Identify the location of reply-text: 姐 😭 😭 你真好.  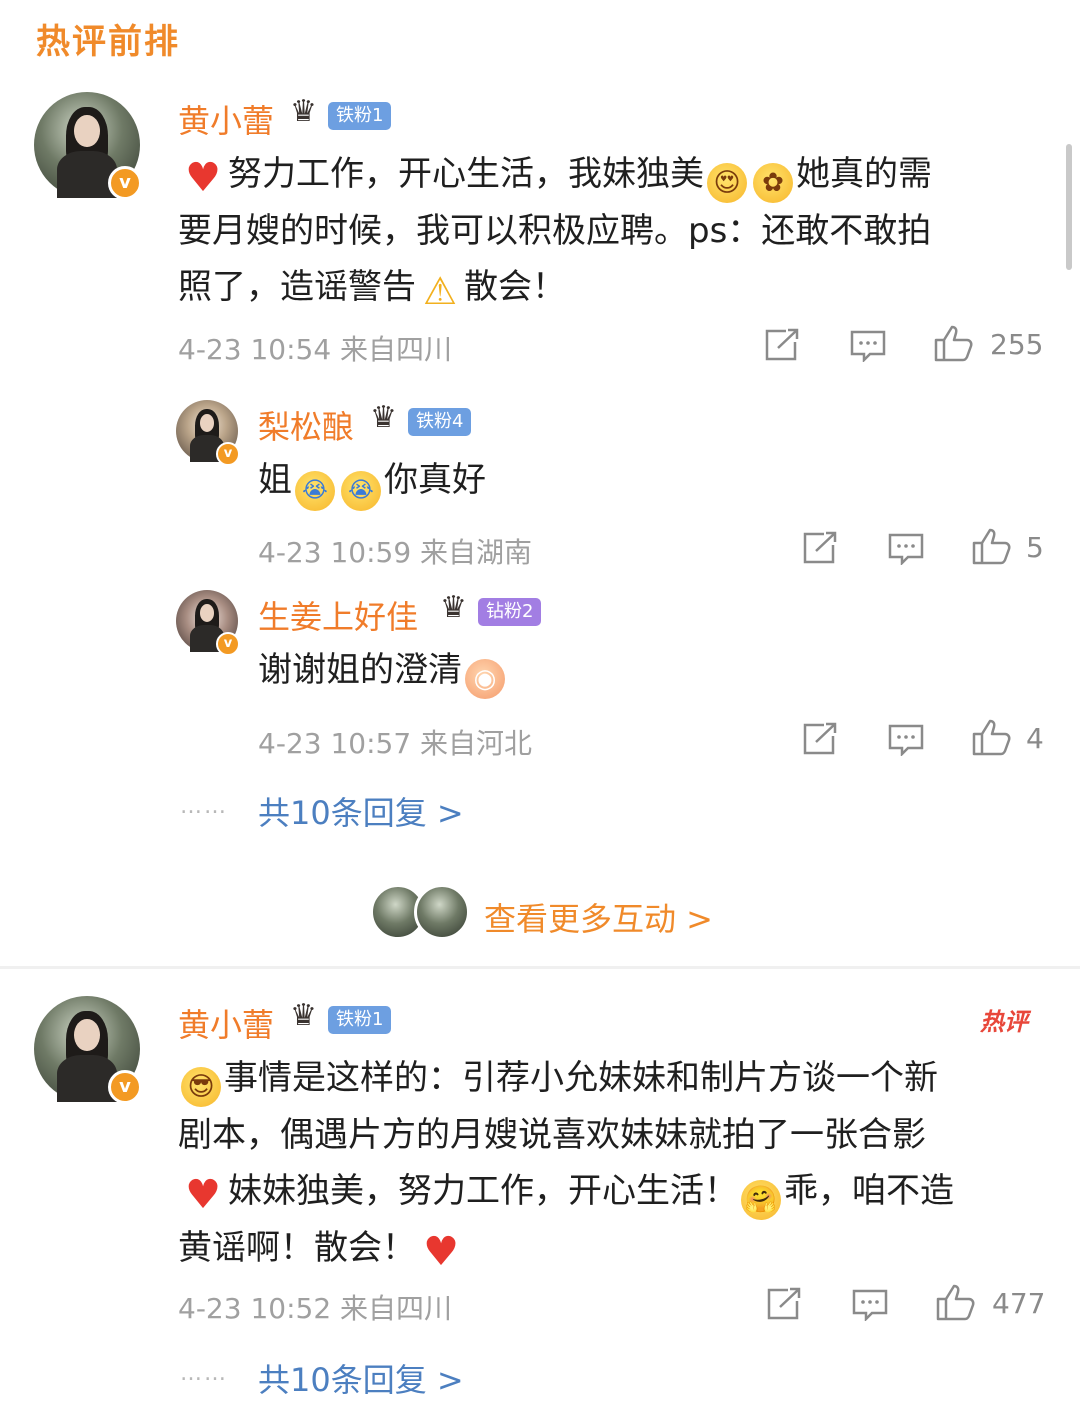
(372, 481).